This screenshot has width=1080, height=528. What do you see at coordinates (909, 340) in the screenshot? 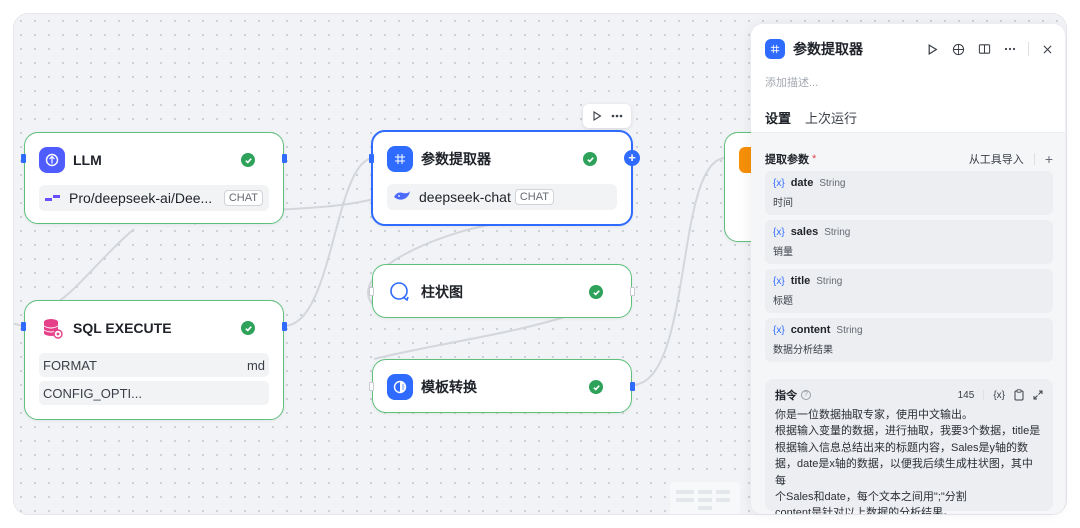
I see `param-card-content: {x} content String 数据分析结果` at bounding box center [909, 340].